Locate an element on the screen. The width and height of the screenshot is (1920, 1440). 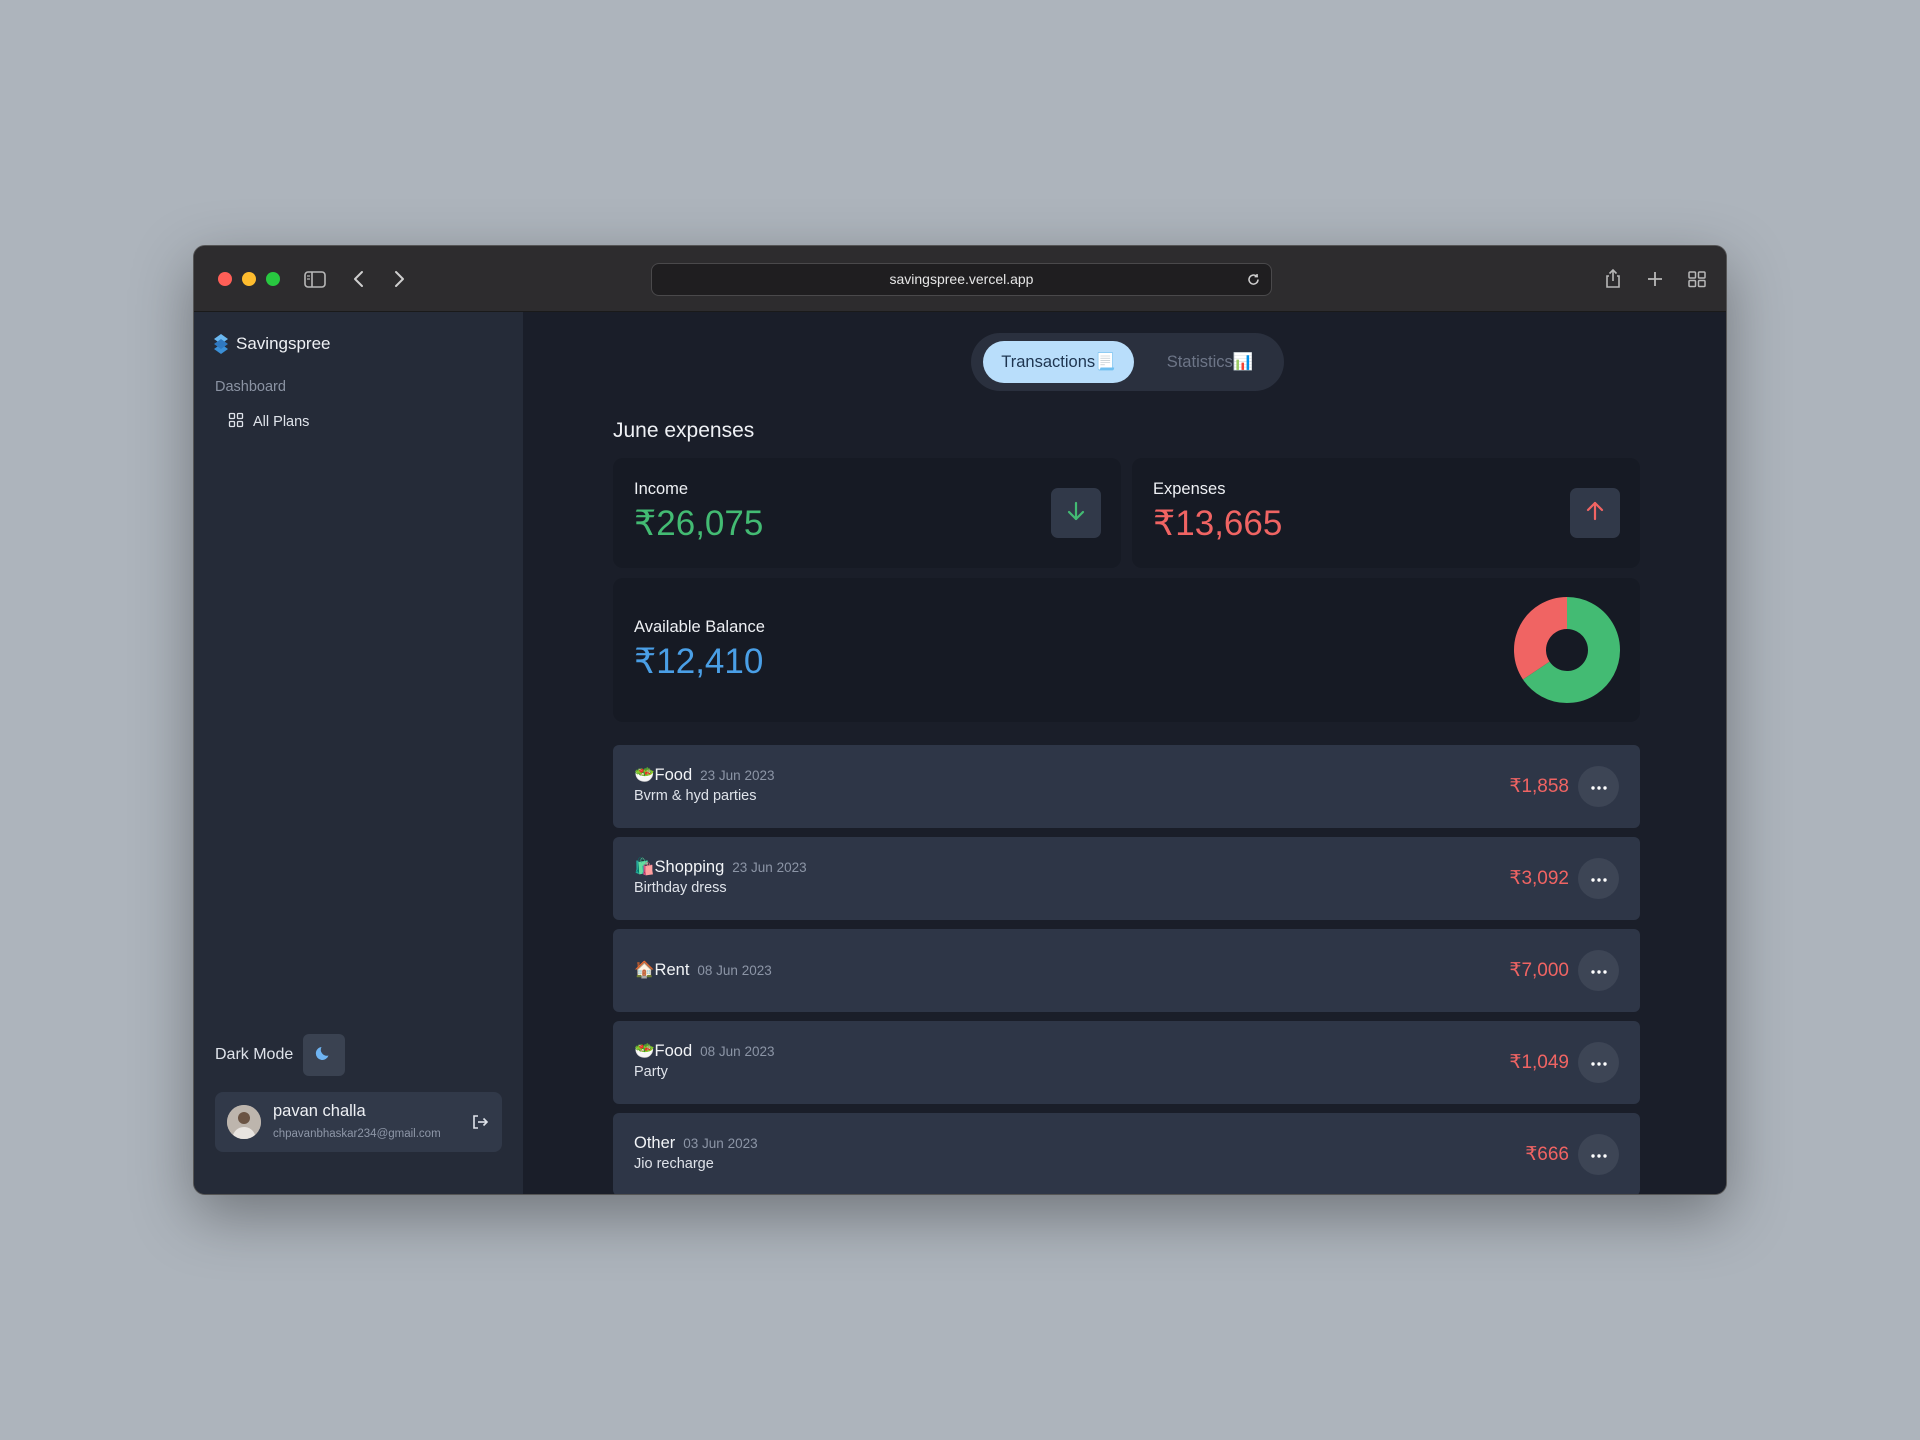
app-name: Savingspree is located at coordinates (283, 343).